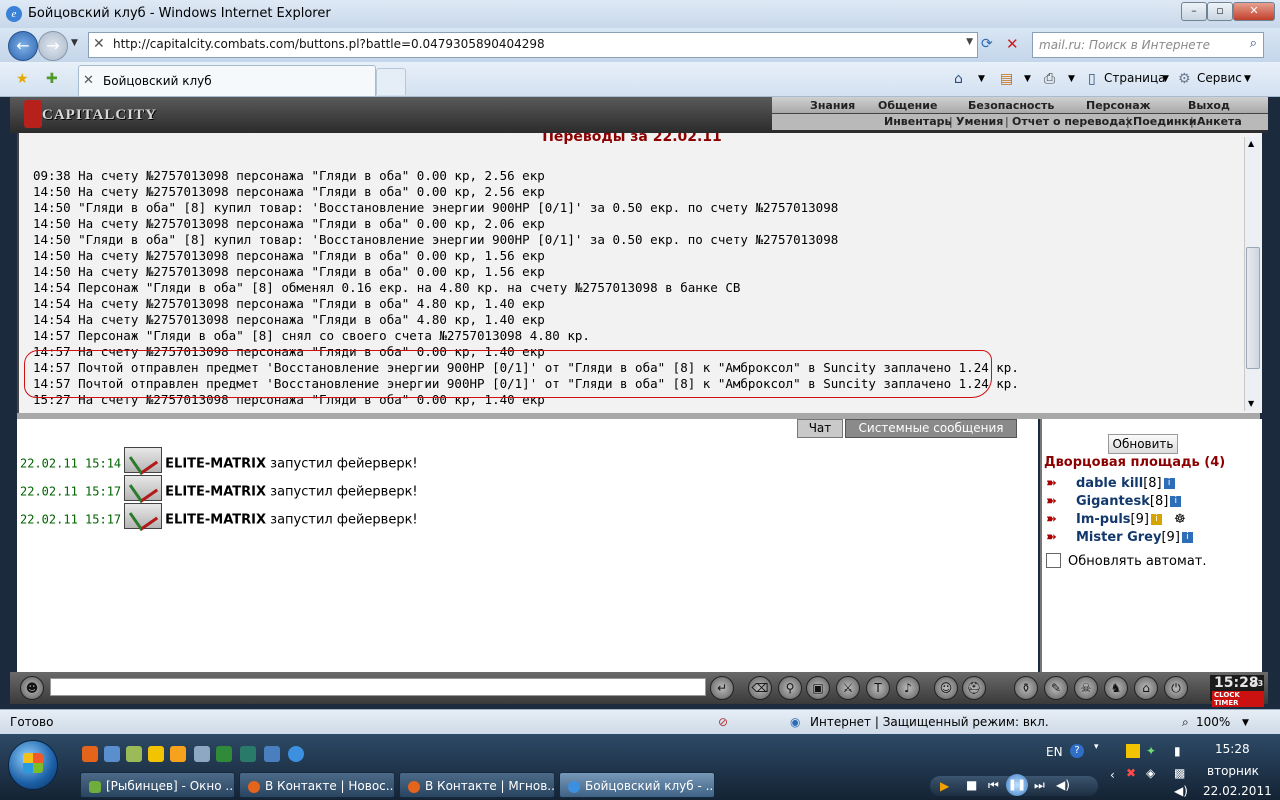 This screenshot has width=1280, height=800. Describe the element at coordinates (1109, 483) in the screenshot. I see `player-name: dable kill` at that location.